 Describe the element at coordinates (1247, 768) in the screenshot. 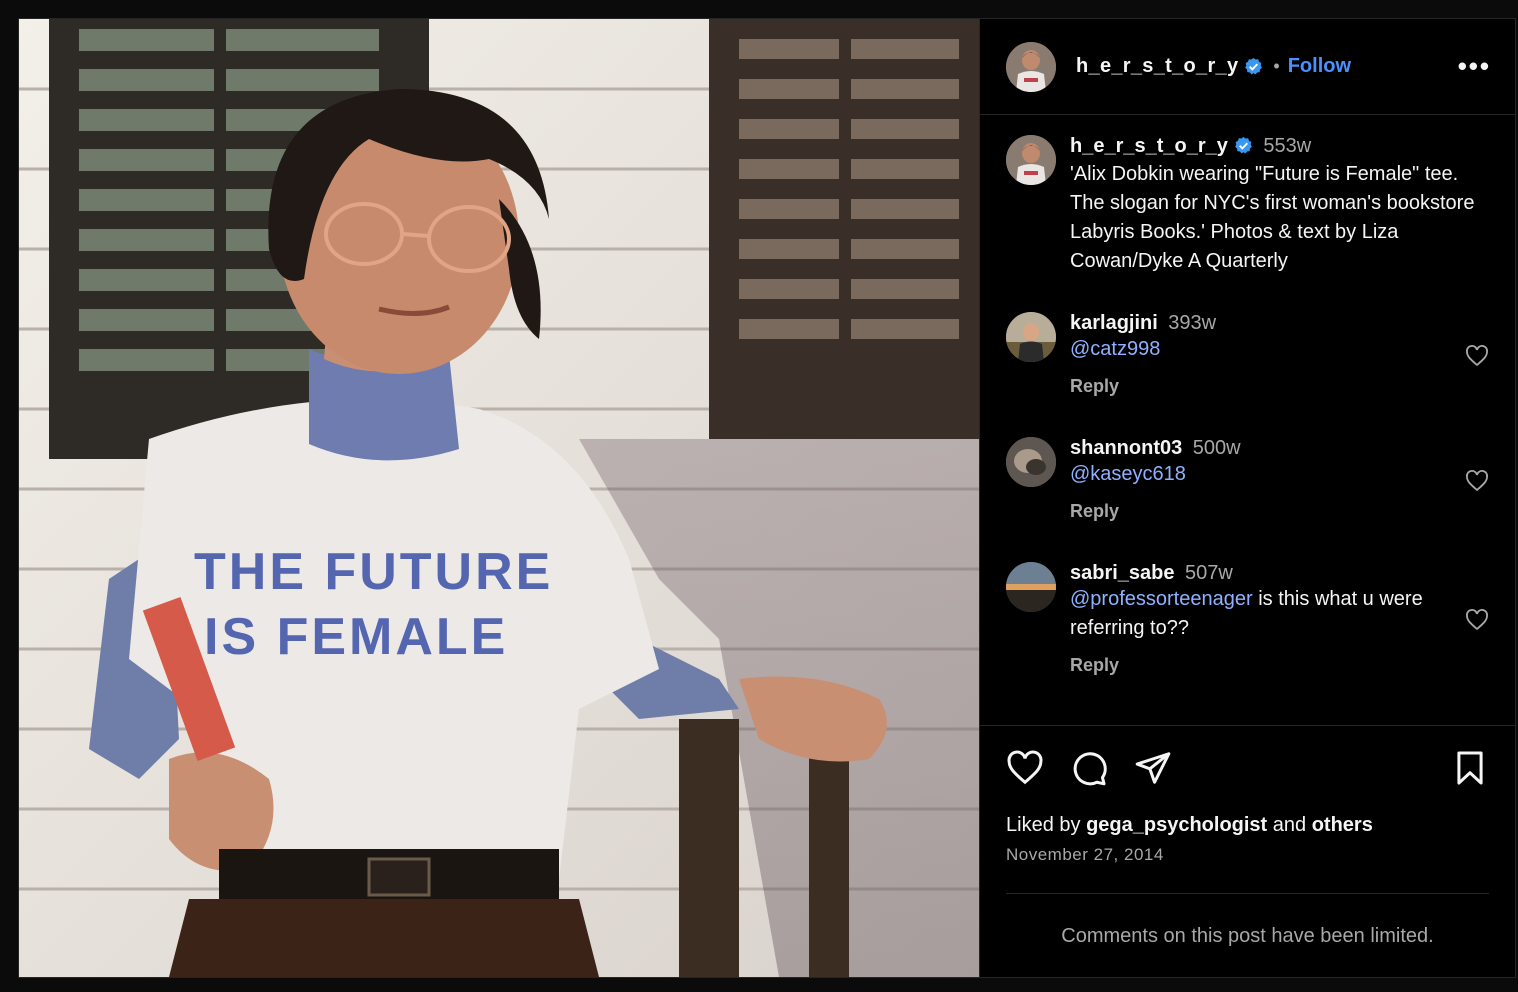

I see `action-bar` at that location.